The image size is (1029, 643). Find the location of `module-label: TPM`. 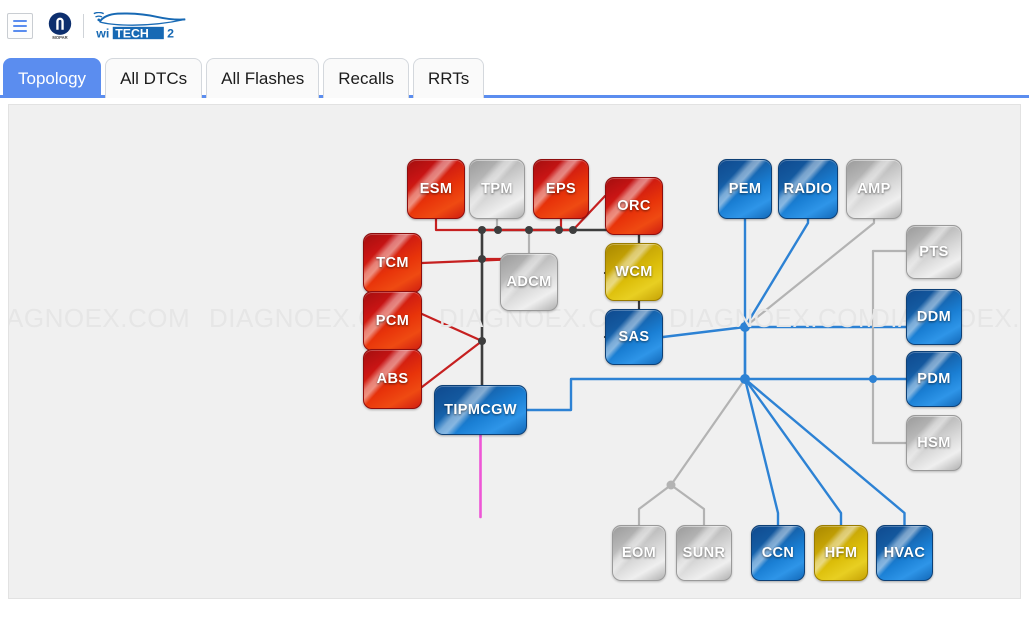

module-label: TPM is located at coordinates (497, 189).